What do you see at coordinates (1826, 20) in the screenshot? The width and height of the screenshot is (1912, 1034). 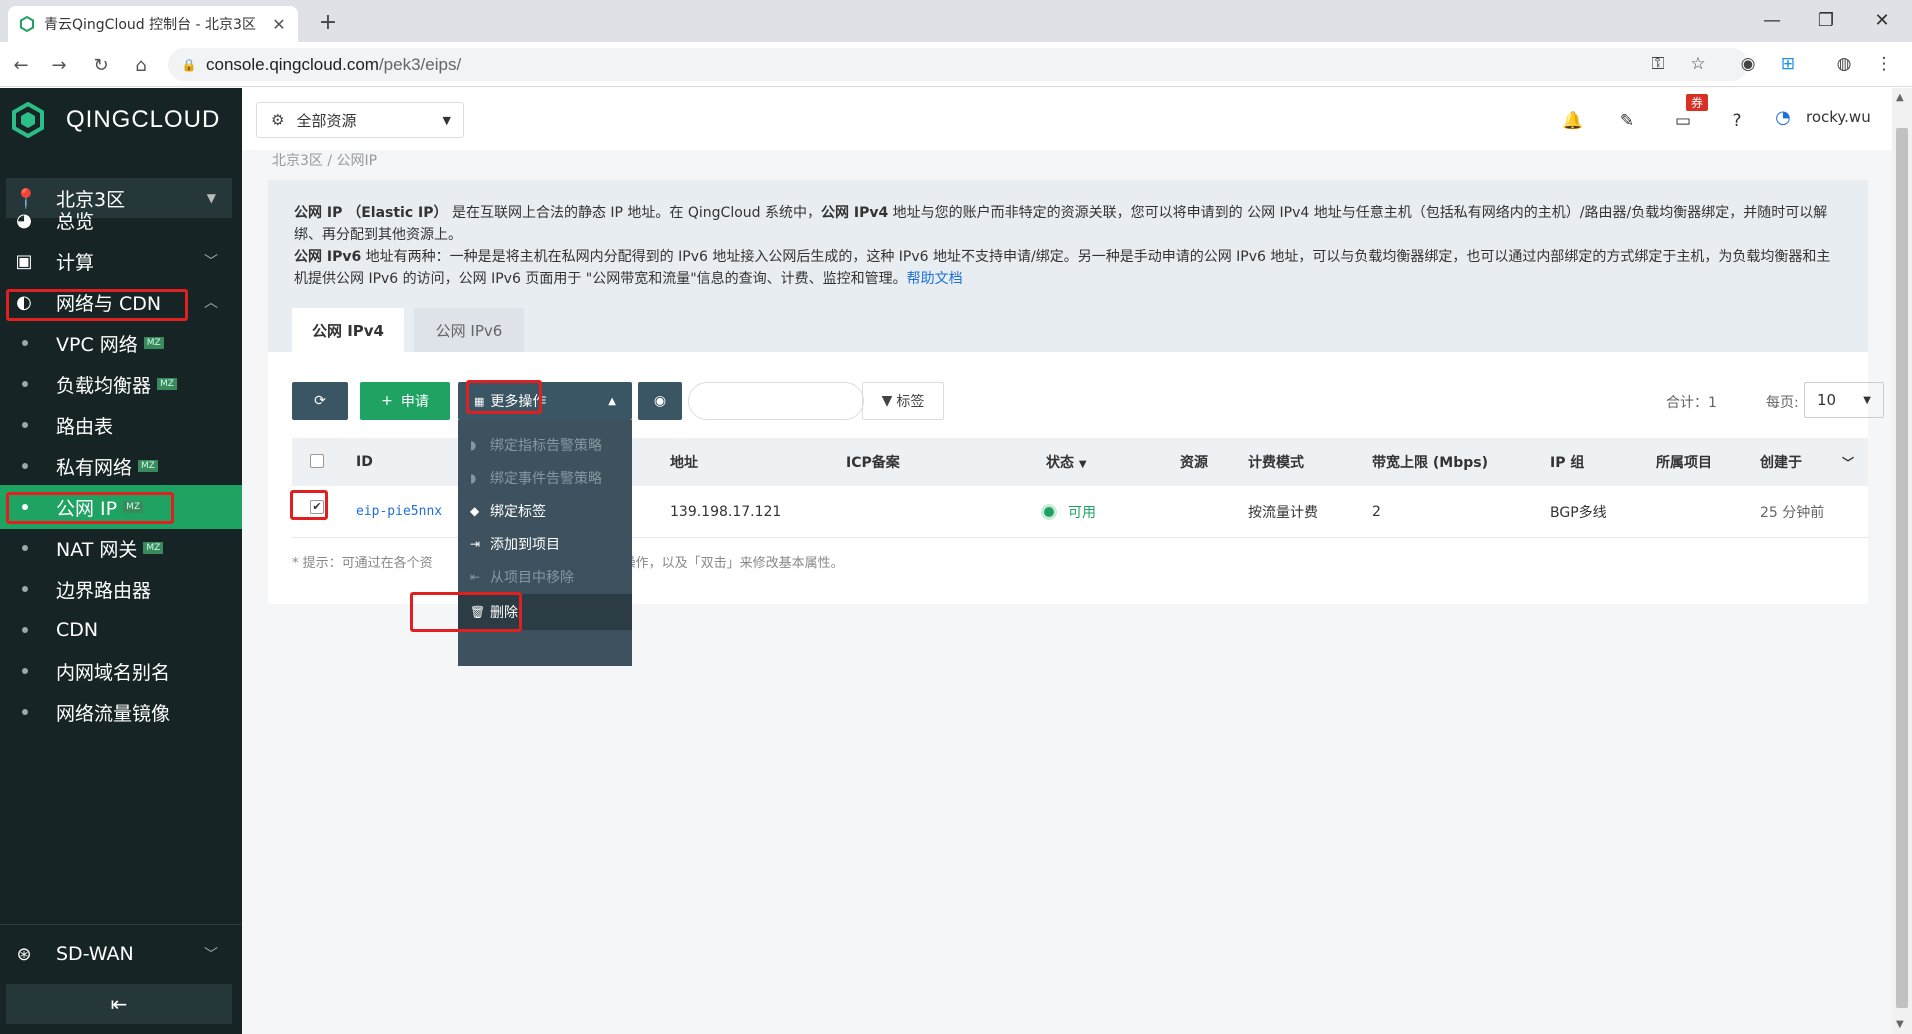 I see `maximize-icon: ❐` at bounding box center [1826, 20].